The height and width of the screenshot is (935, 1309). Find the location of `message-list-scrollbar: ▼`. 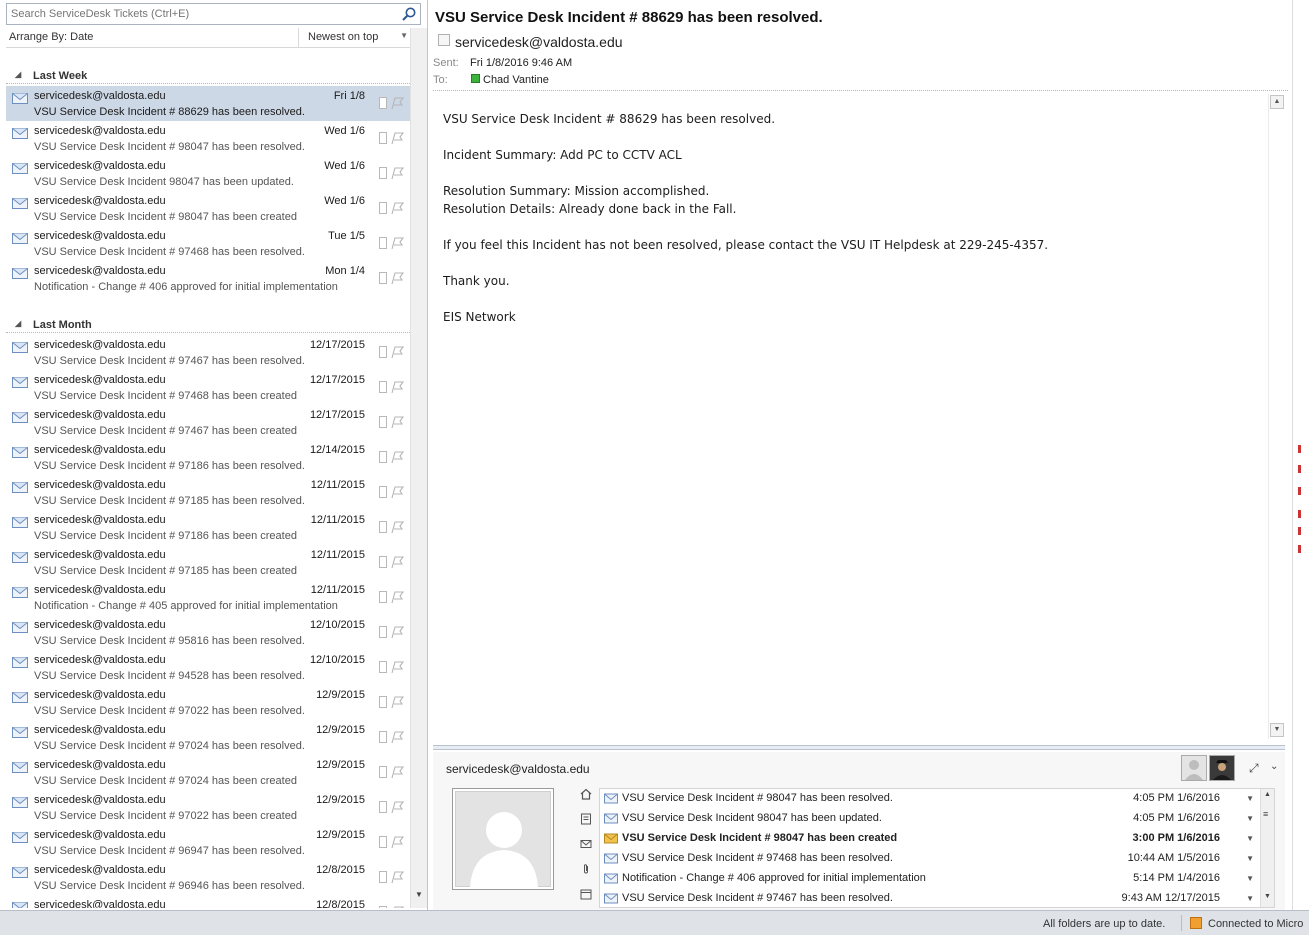

message-list-scrollbar: ▼ is located at coordinates (418, 468).